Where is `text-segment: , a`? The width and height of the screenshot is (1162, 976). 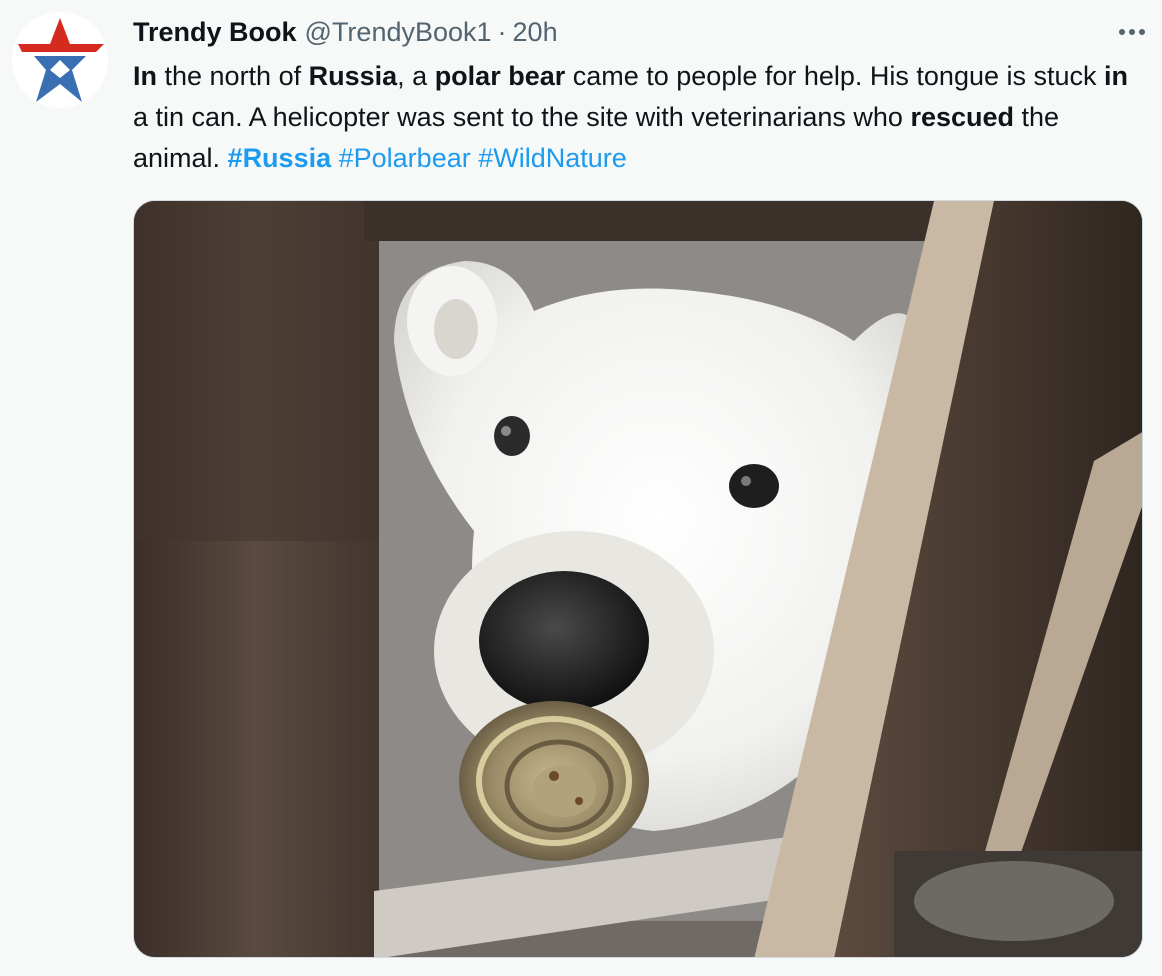
text-segment: , a is located at coordinates (416, 76).